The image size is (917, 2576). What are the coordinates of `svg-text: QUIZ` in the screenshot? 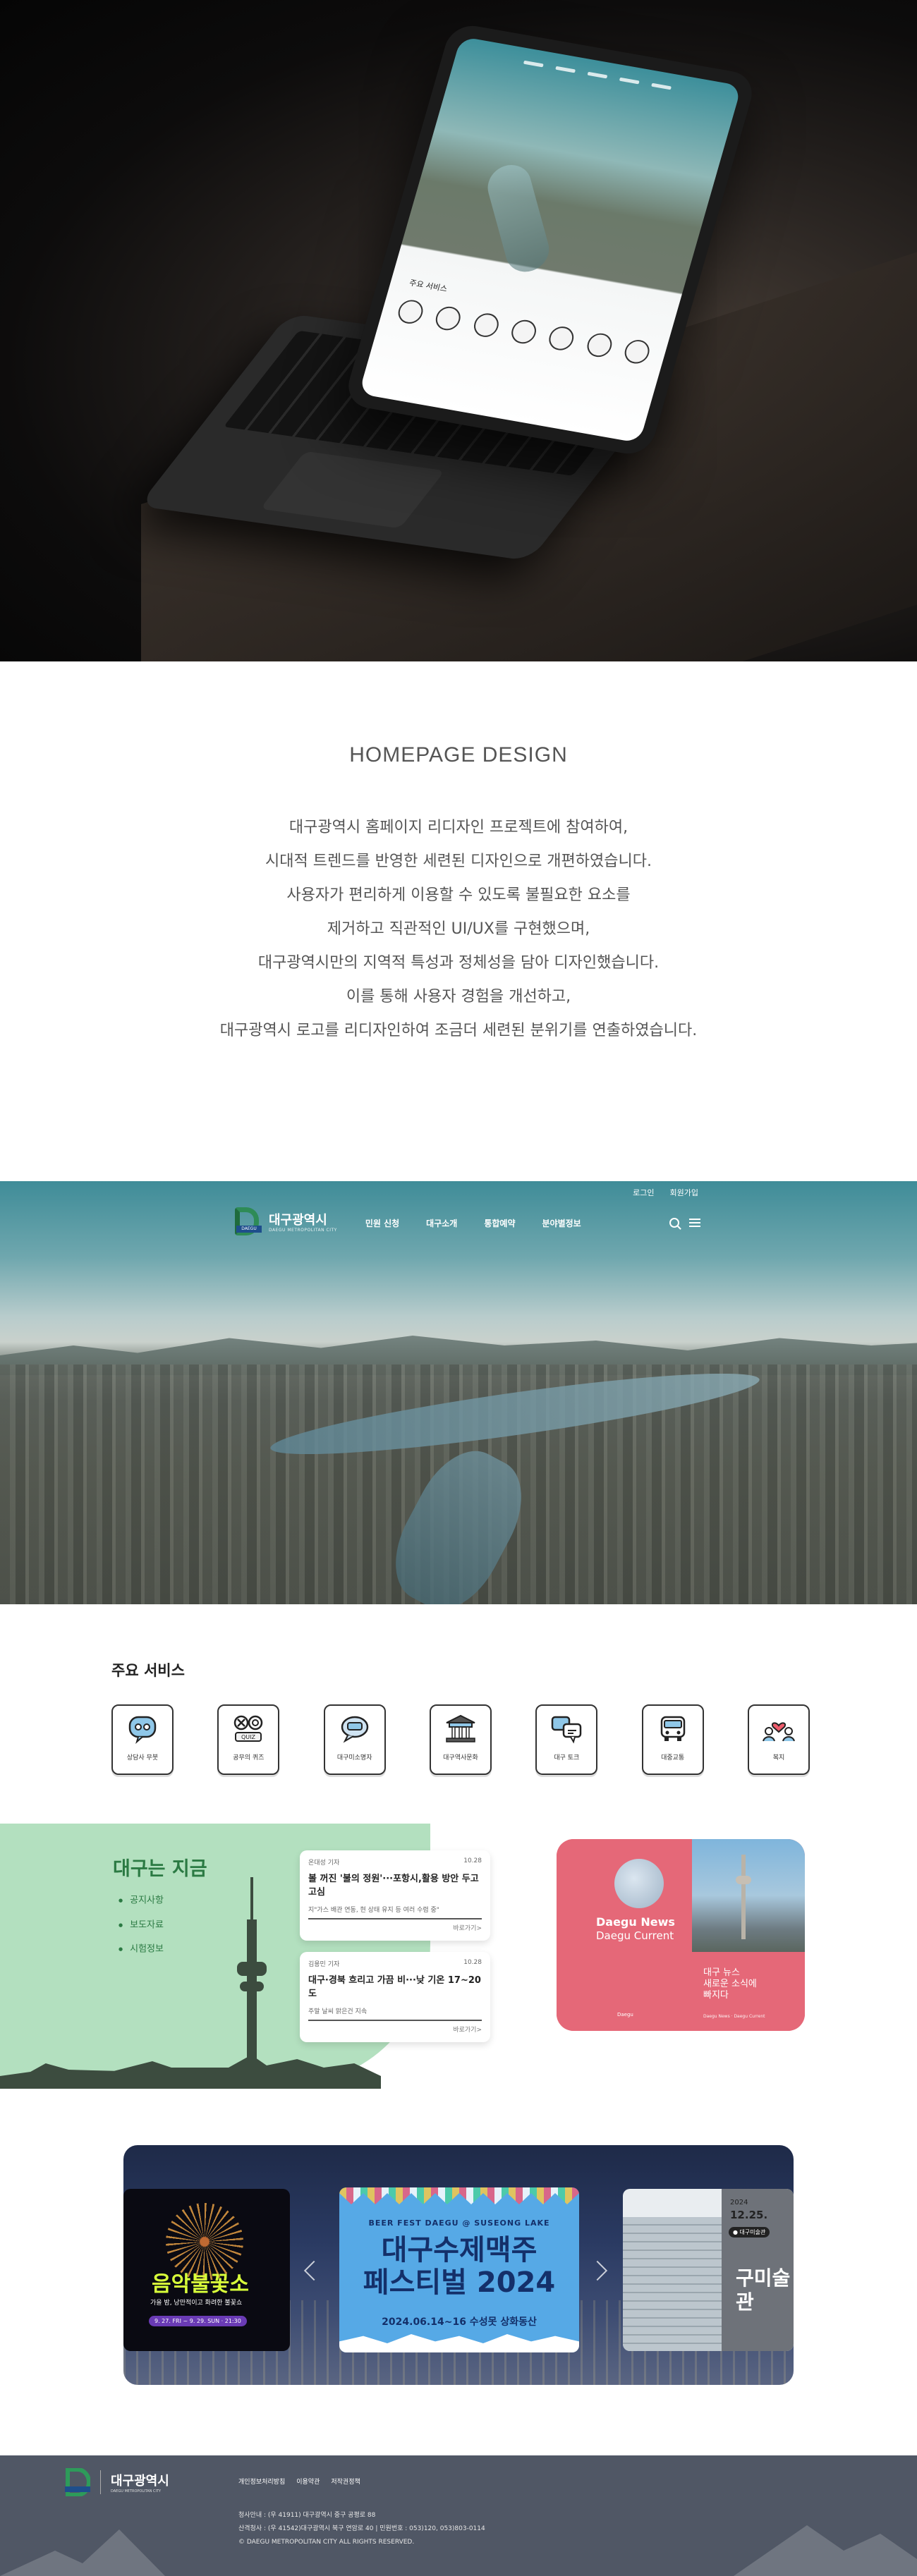 It's located at (248, 1737).